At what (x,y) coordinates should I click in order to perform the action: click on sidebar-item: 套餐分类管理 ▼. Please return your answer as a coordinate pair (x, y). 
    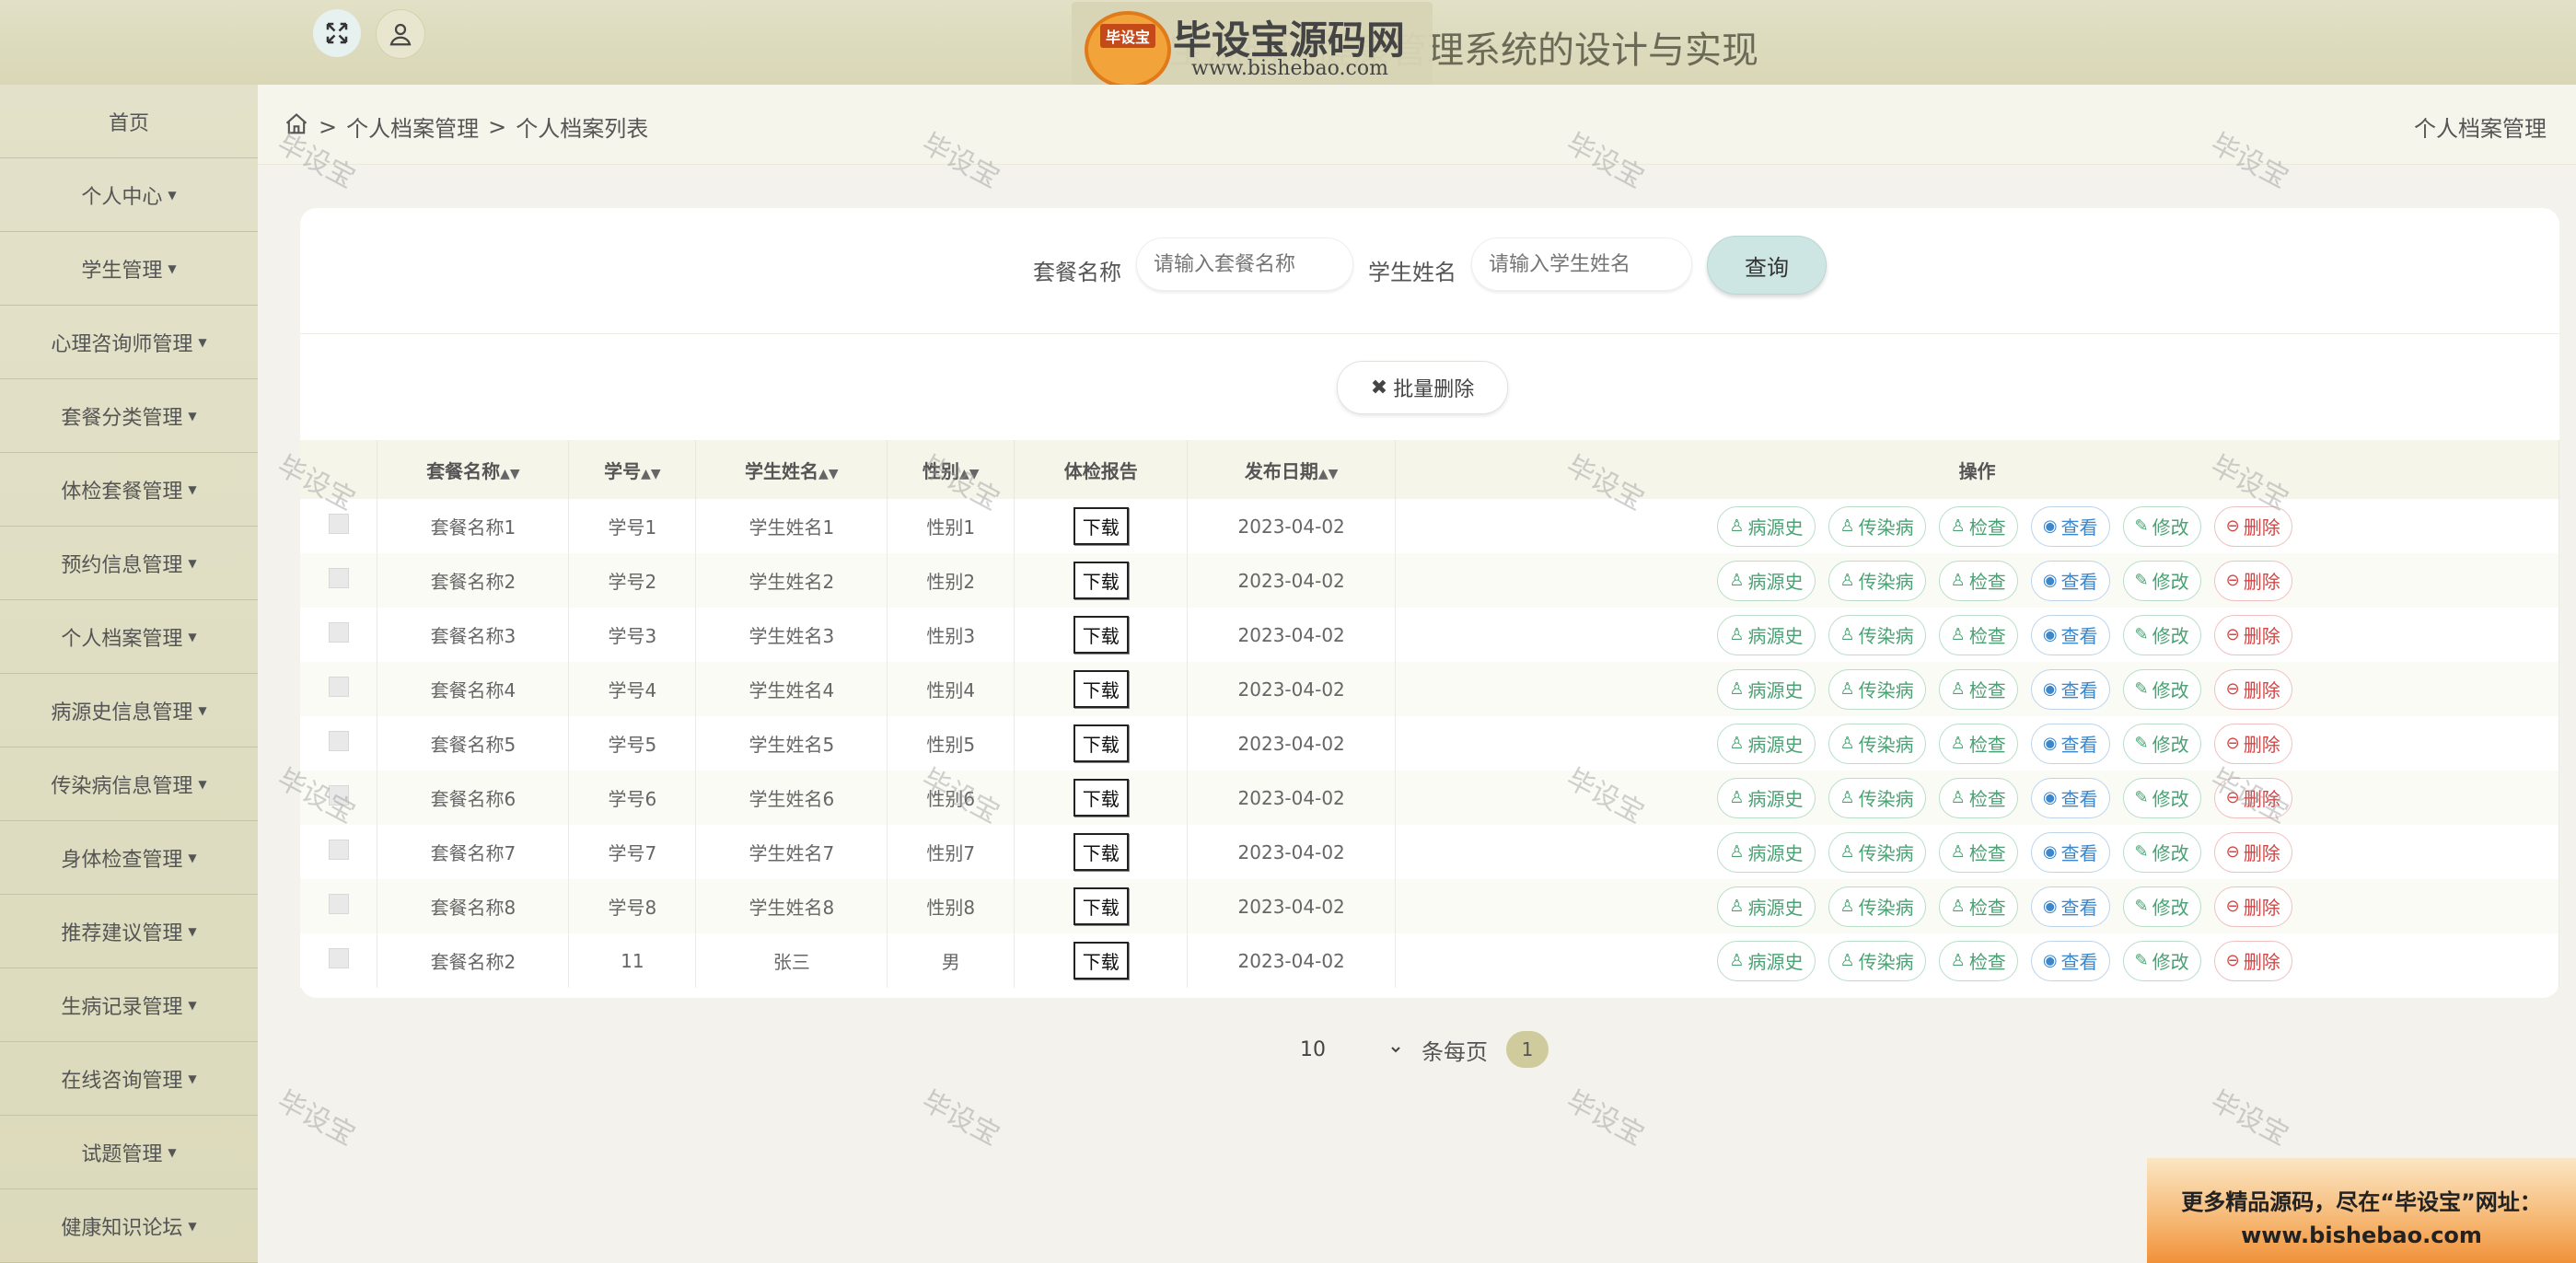
    Looking at the image, I should click on (129, 416).